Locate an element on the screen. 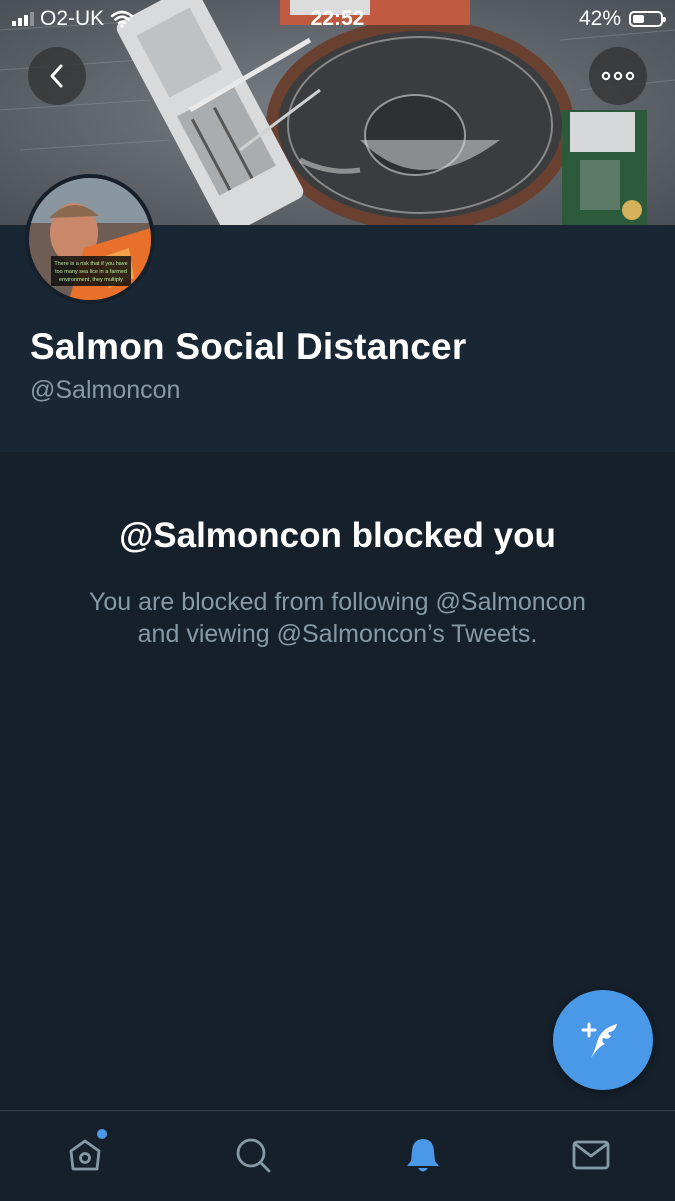 The image size is (675, 1201). tab-home is located at coordinates (85, 1153).